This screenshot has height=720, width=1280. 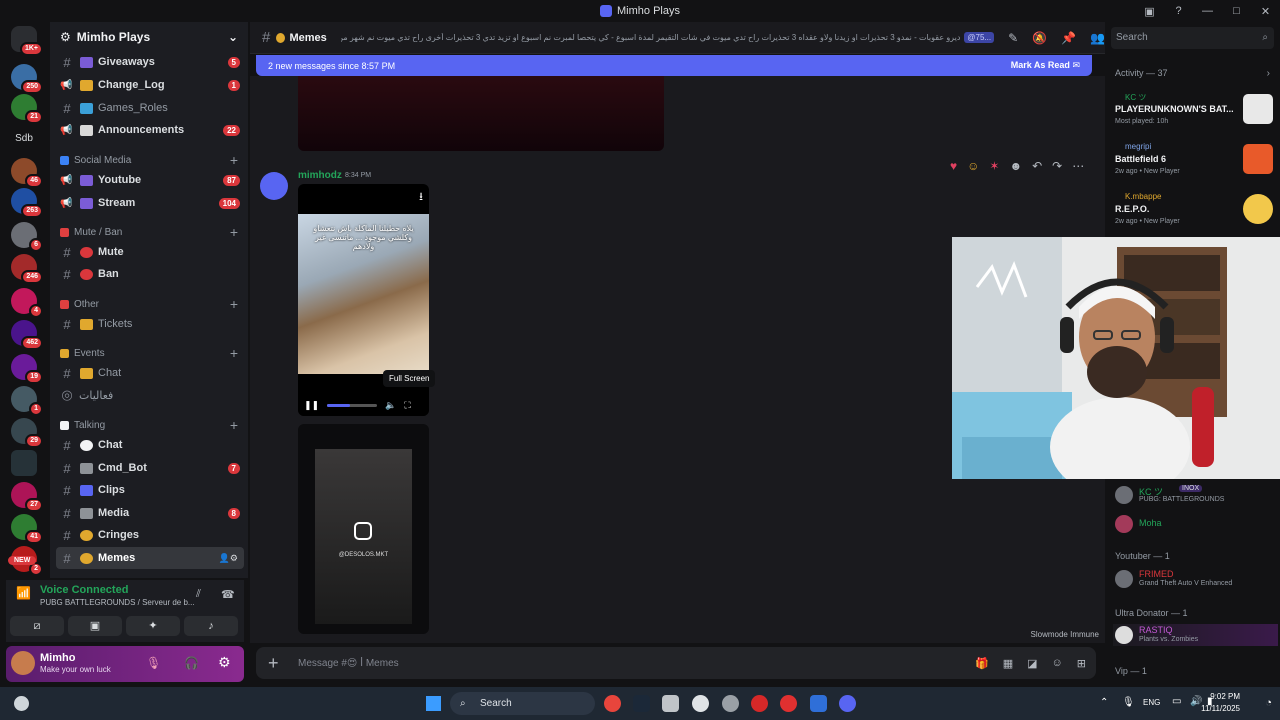 What do you see at coordinates (278, 663) in the screenshot?
I see `upload-plus-icon: +` at bounding box center [278, 663].